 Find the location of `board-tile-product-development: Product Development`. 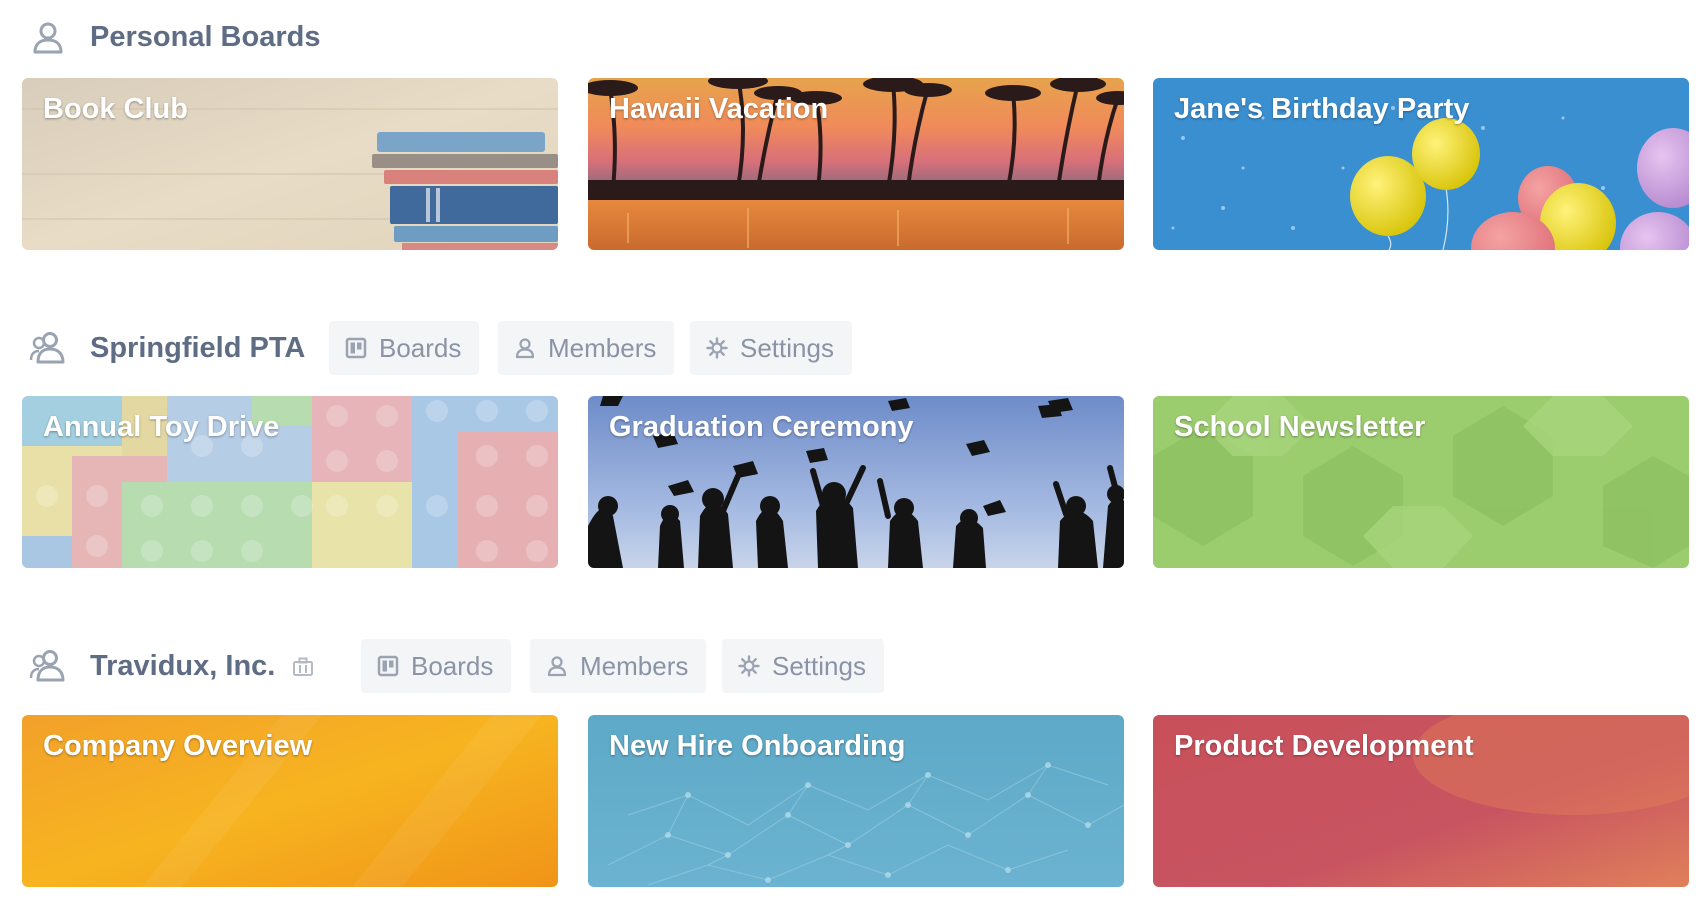

board-tile-product-development: Product Development is located at coordinates (1421, 801).